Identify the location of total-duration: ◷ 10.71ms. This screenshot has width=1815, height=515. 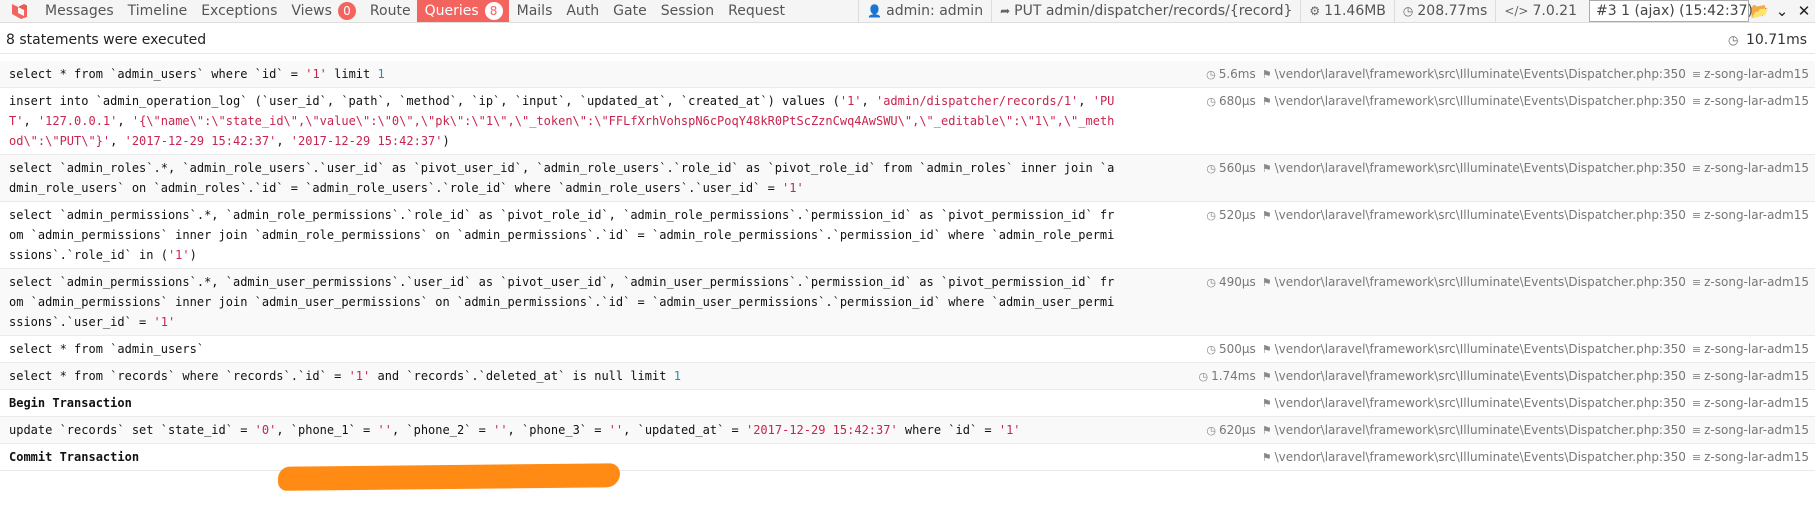
(1767, 40).